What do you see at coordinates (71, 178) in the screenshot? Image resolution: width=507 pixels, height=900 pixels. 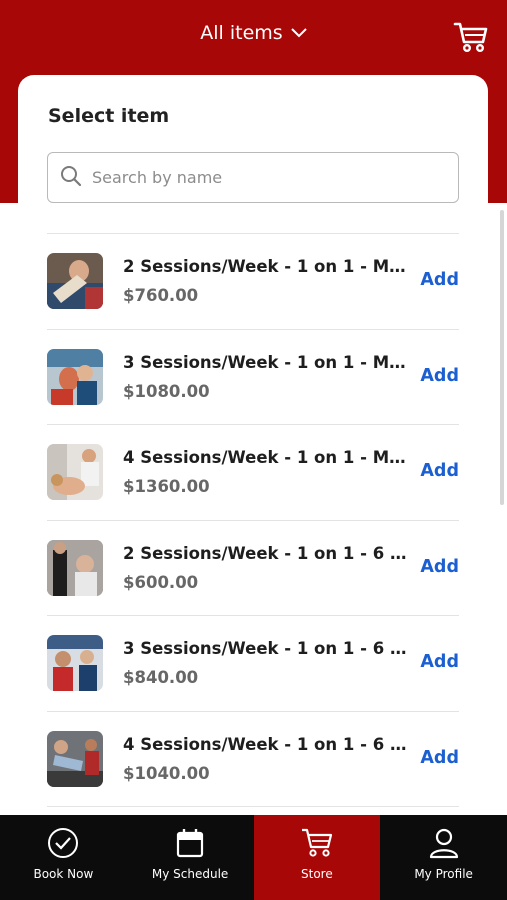 I see `search-icon` at bounding box center [71, 178].